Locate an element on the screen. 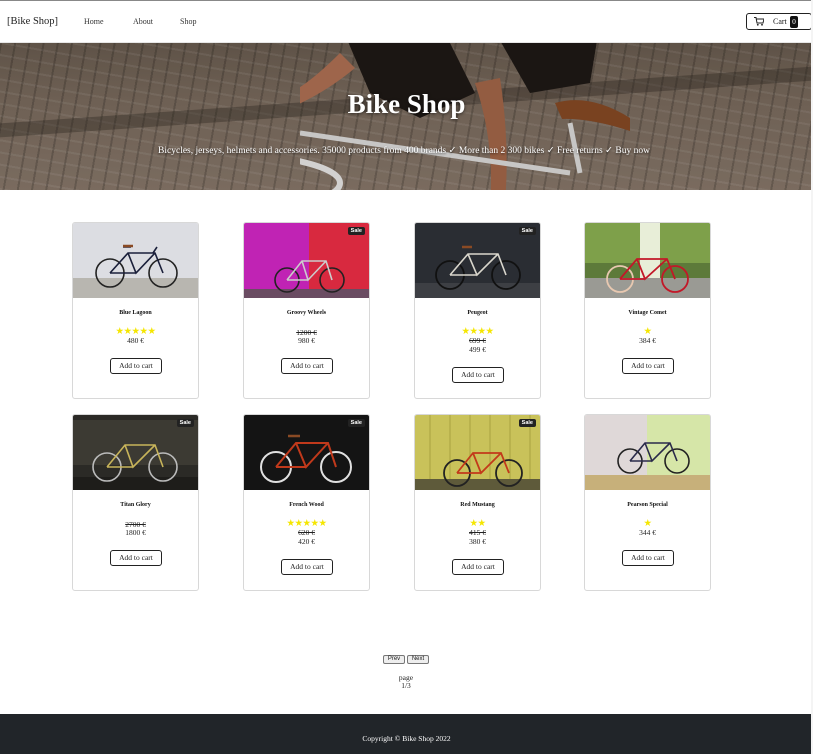  product-old-price: 699 € is located at coordinates (477, 340).